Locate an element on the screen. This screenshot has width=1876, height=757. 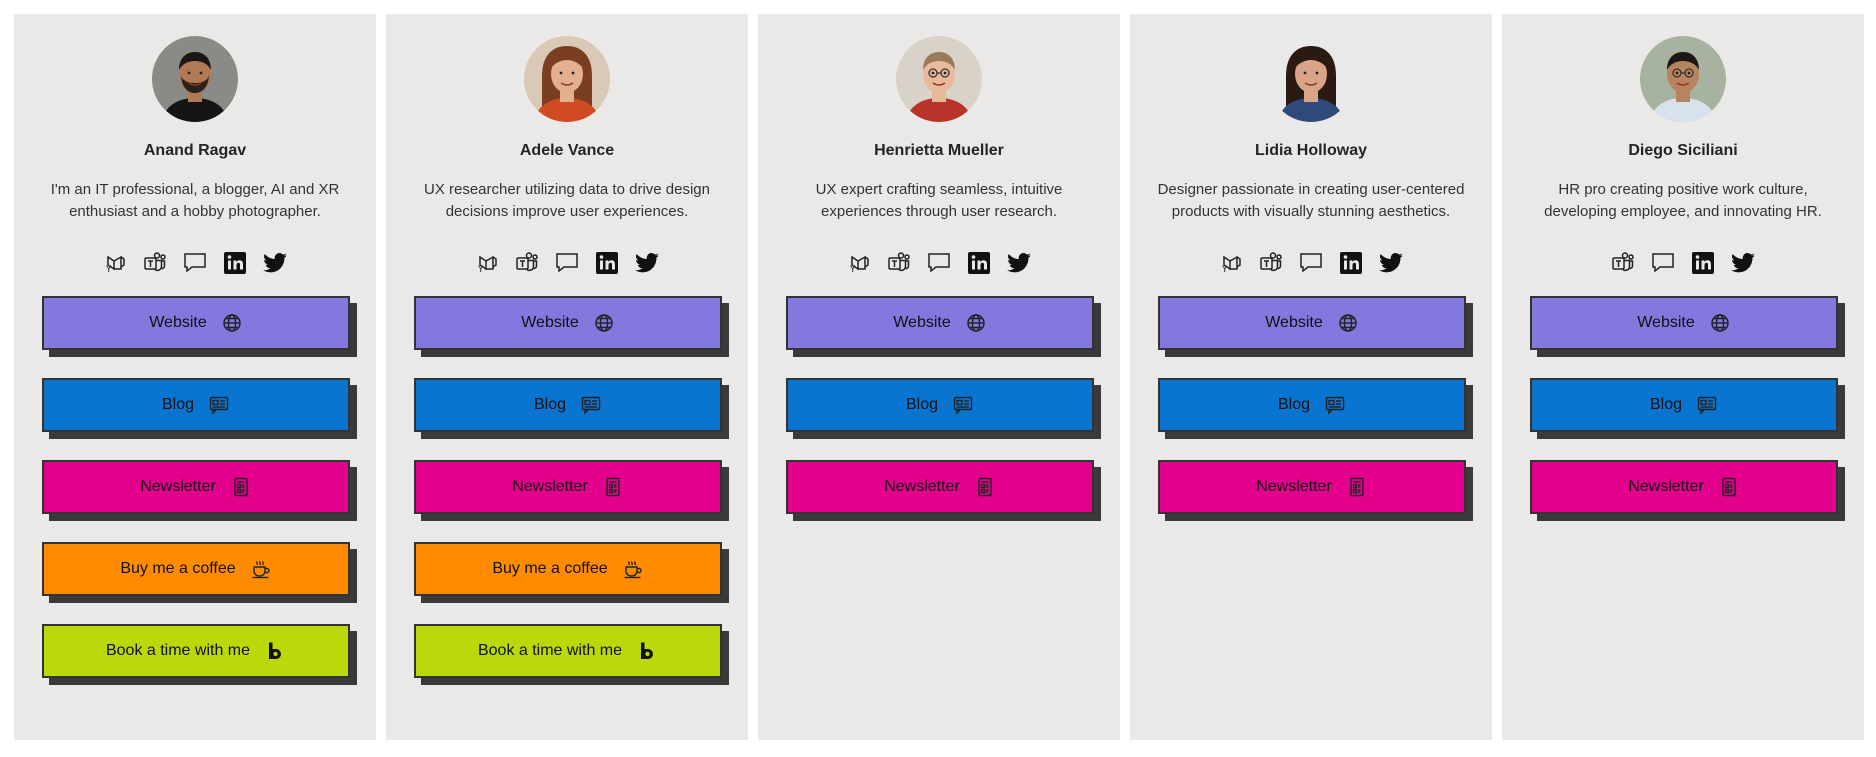
profile-name: Anand Ragav is located at coordinates (195, 150).